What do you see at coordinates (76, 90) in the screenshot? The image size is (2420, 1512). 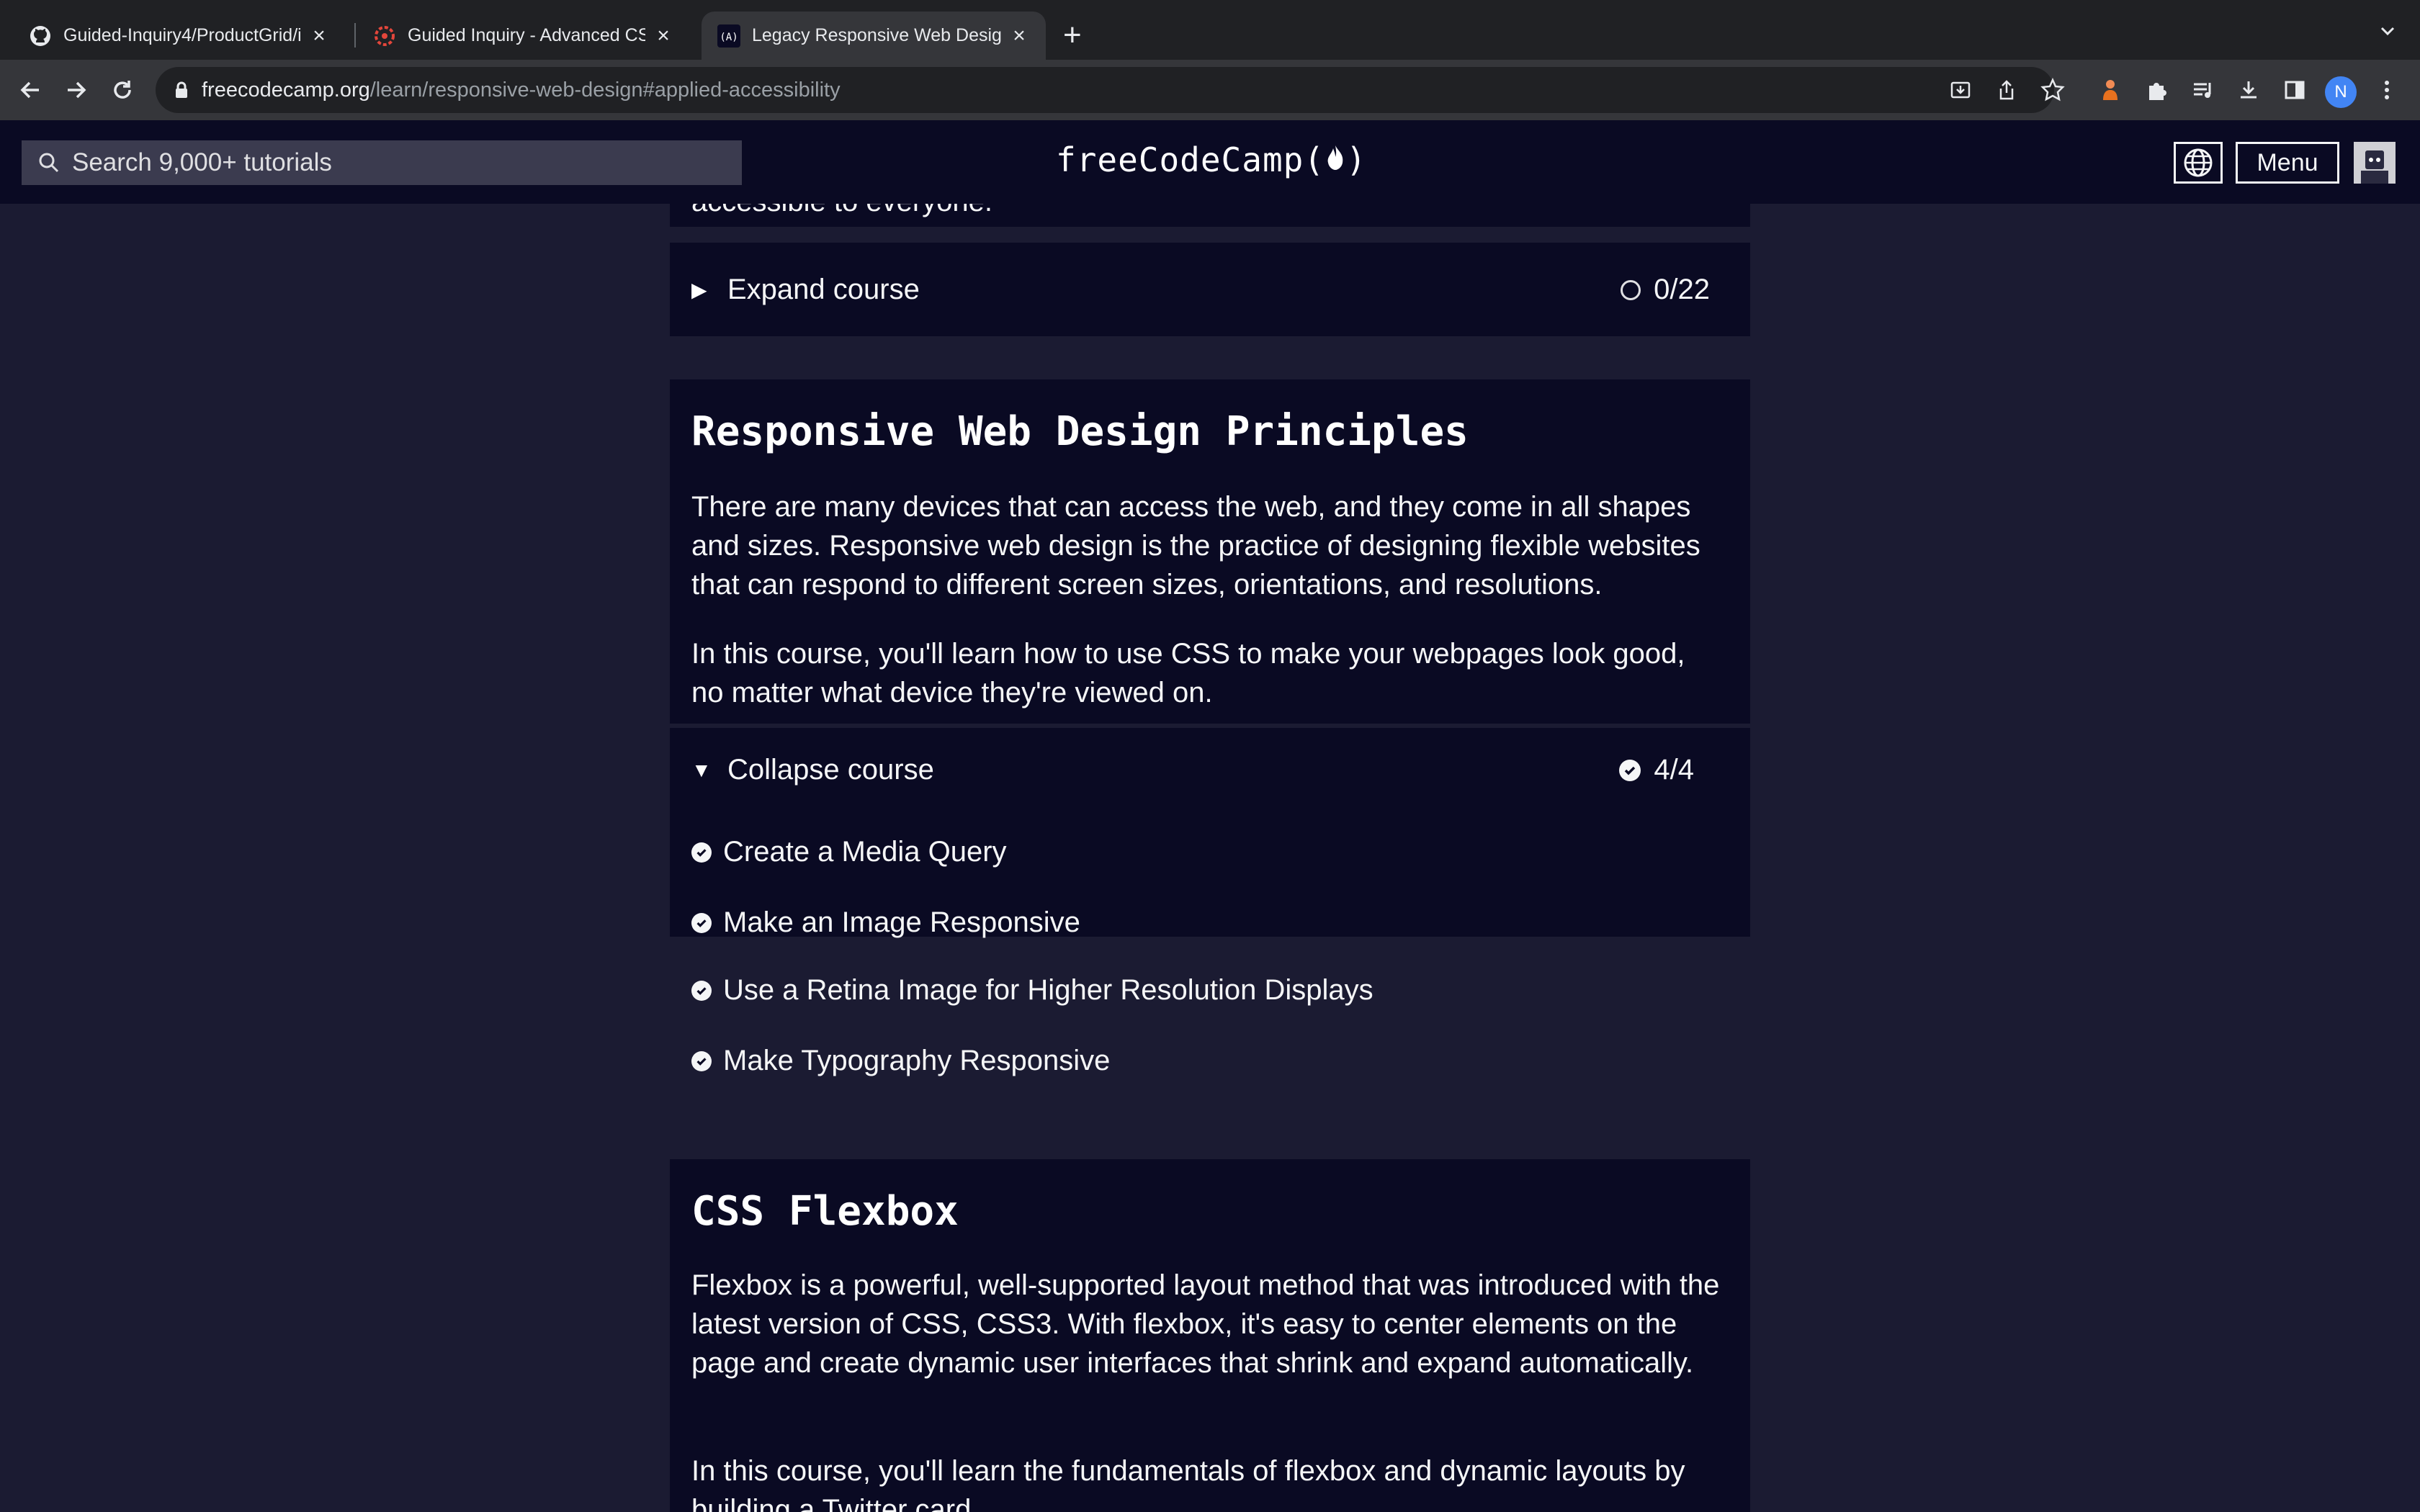 I see `forward-arrow-icon` at bounding box center [76, 90].